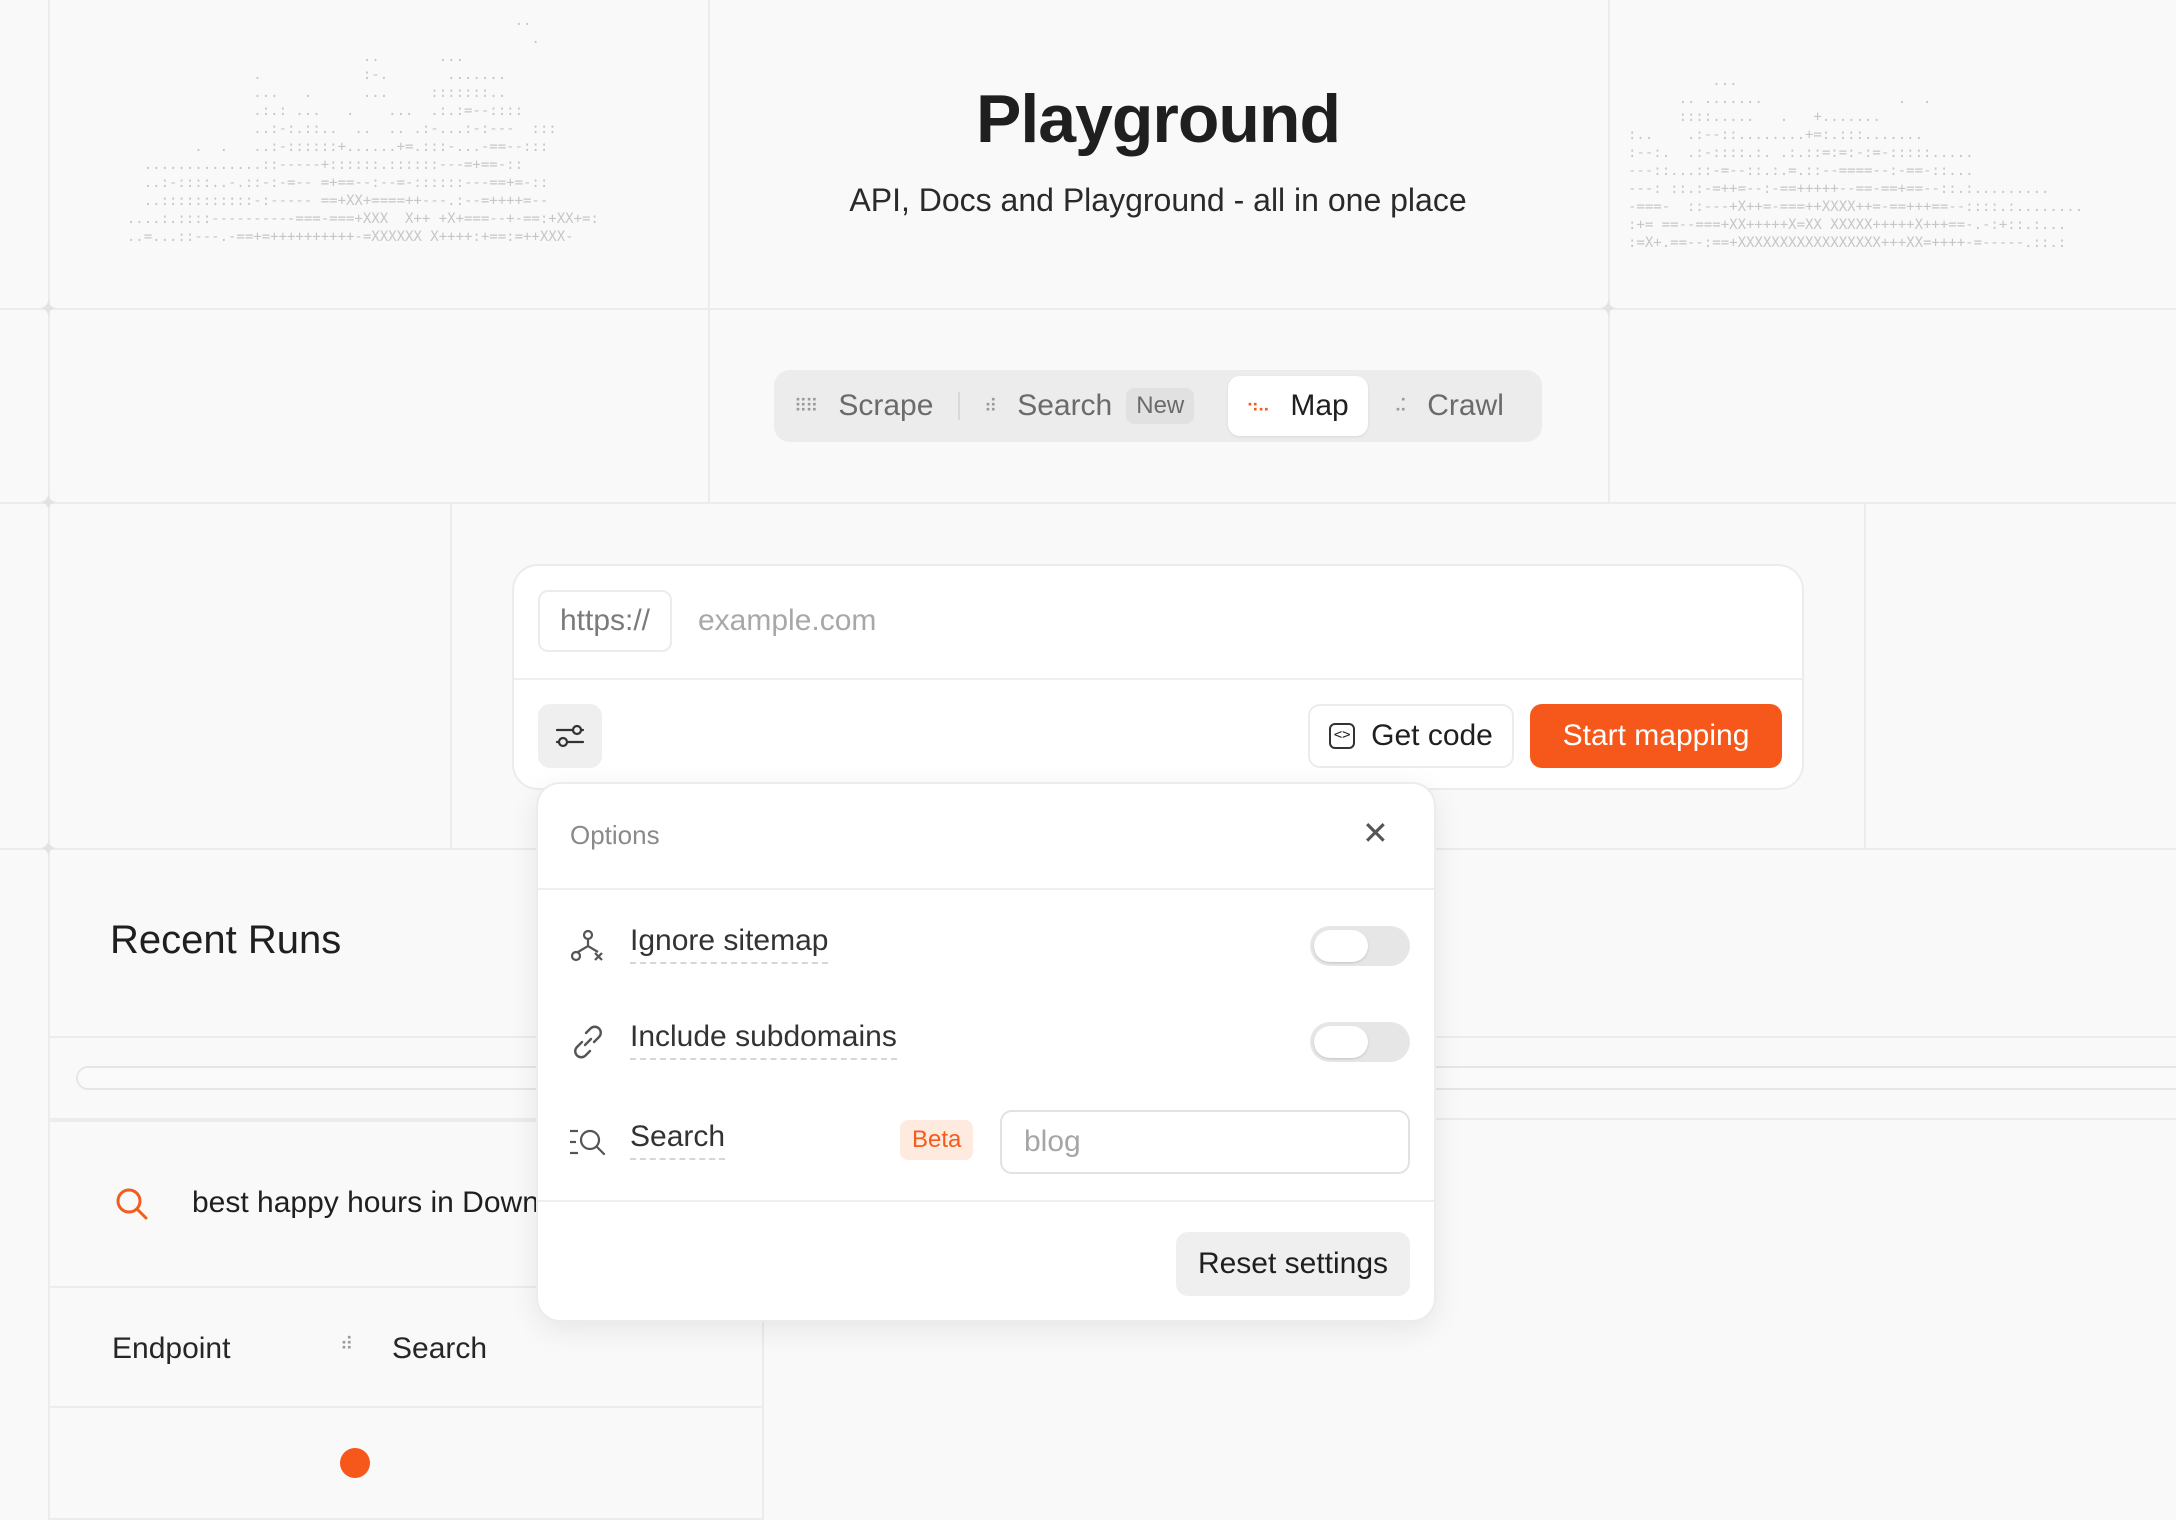 This screenshot has width=2176, height=1520. What do you see at coordinates (937, 1140) in the screenshot?
I see `beta-badge: Beta` at bounding box center [937, 1140].